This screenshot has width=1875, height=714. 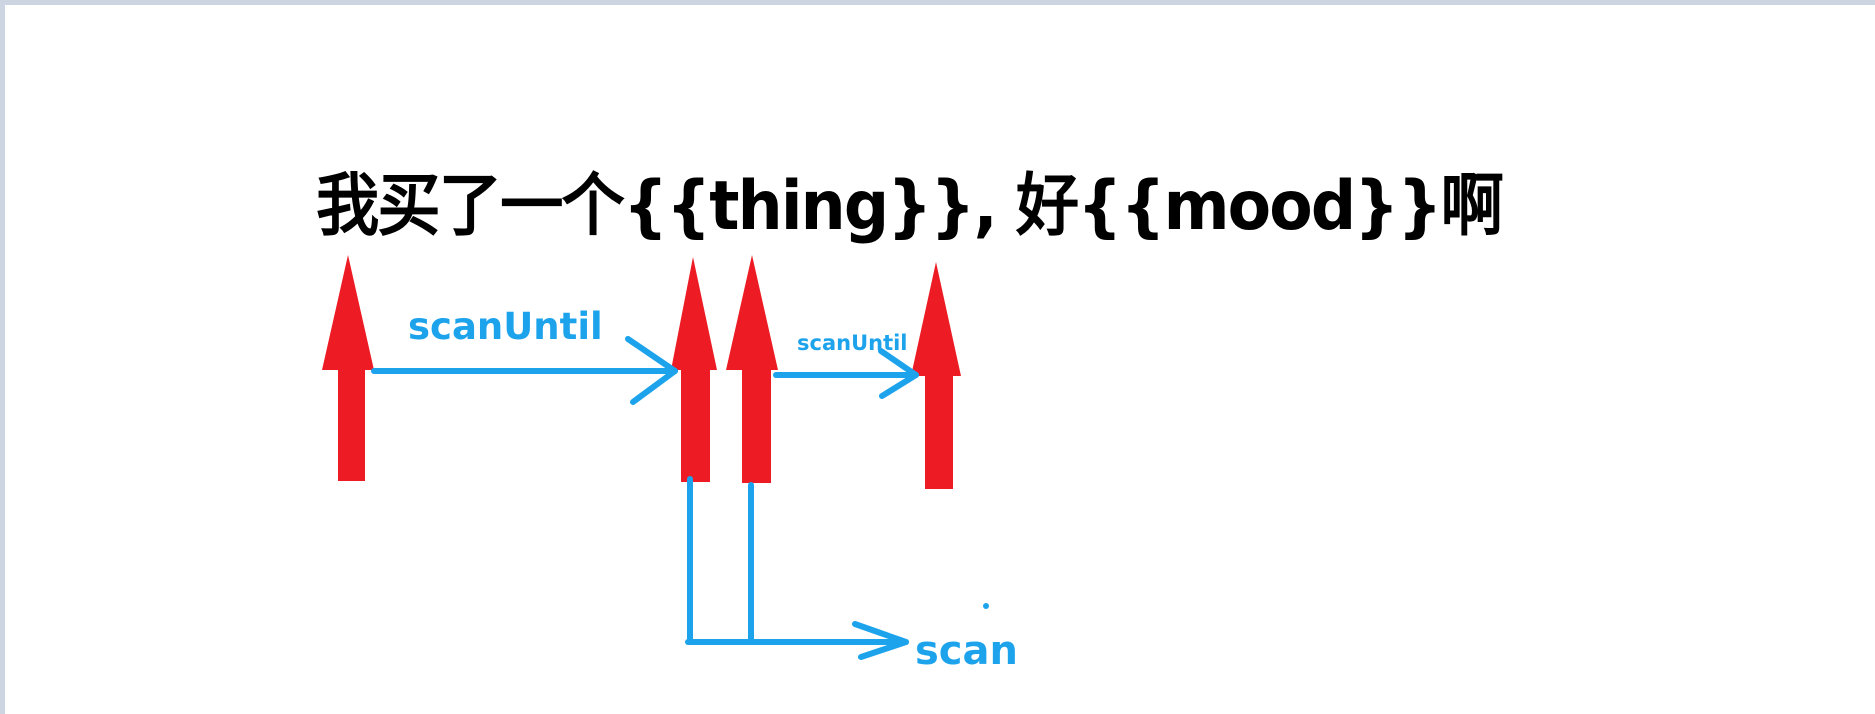 What do you see at coordinates (524, 370) in the screenshot?
I see `scan-until-arrow-first` at bounding box center [524, 370].